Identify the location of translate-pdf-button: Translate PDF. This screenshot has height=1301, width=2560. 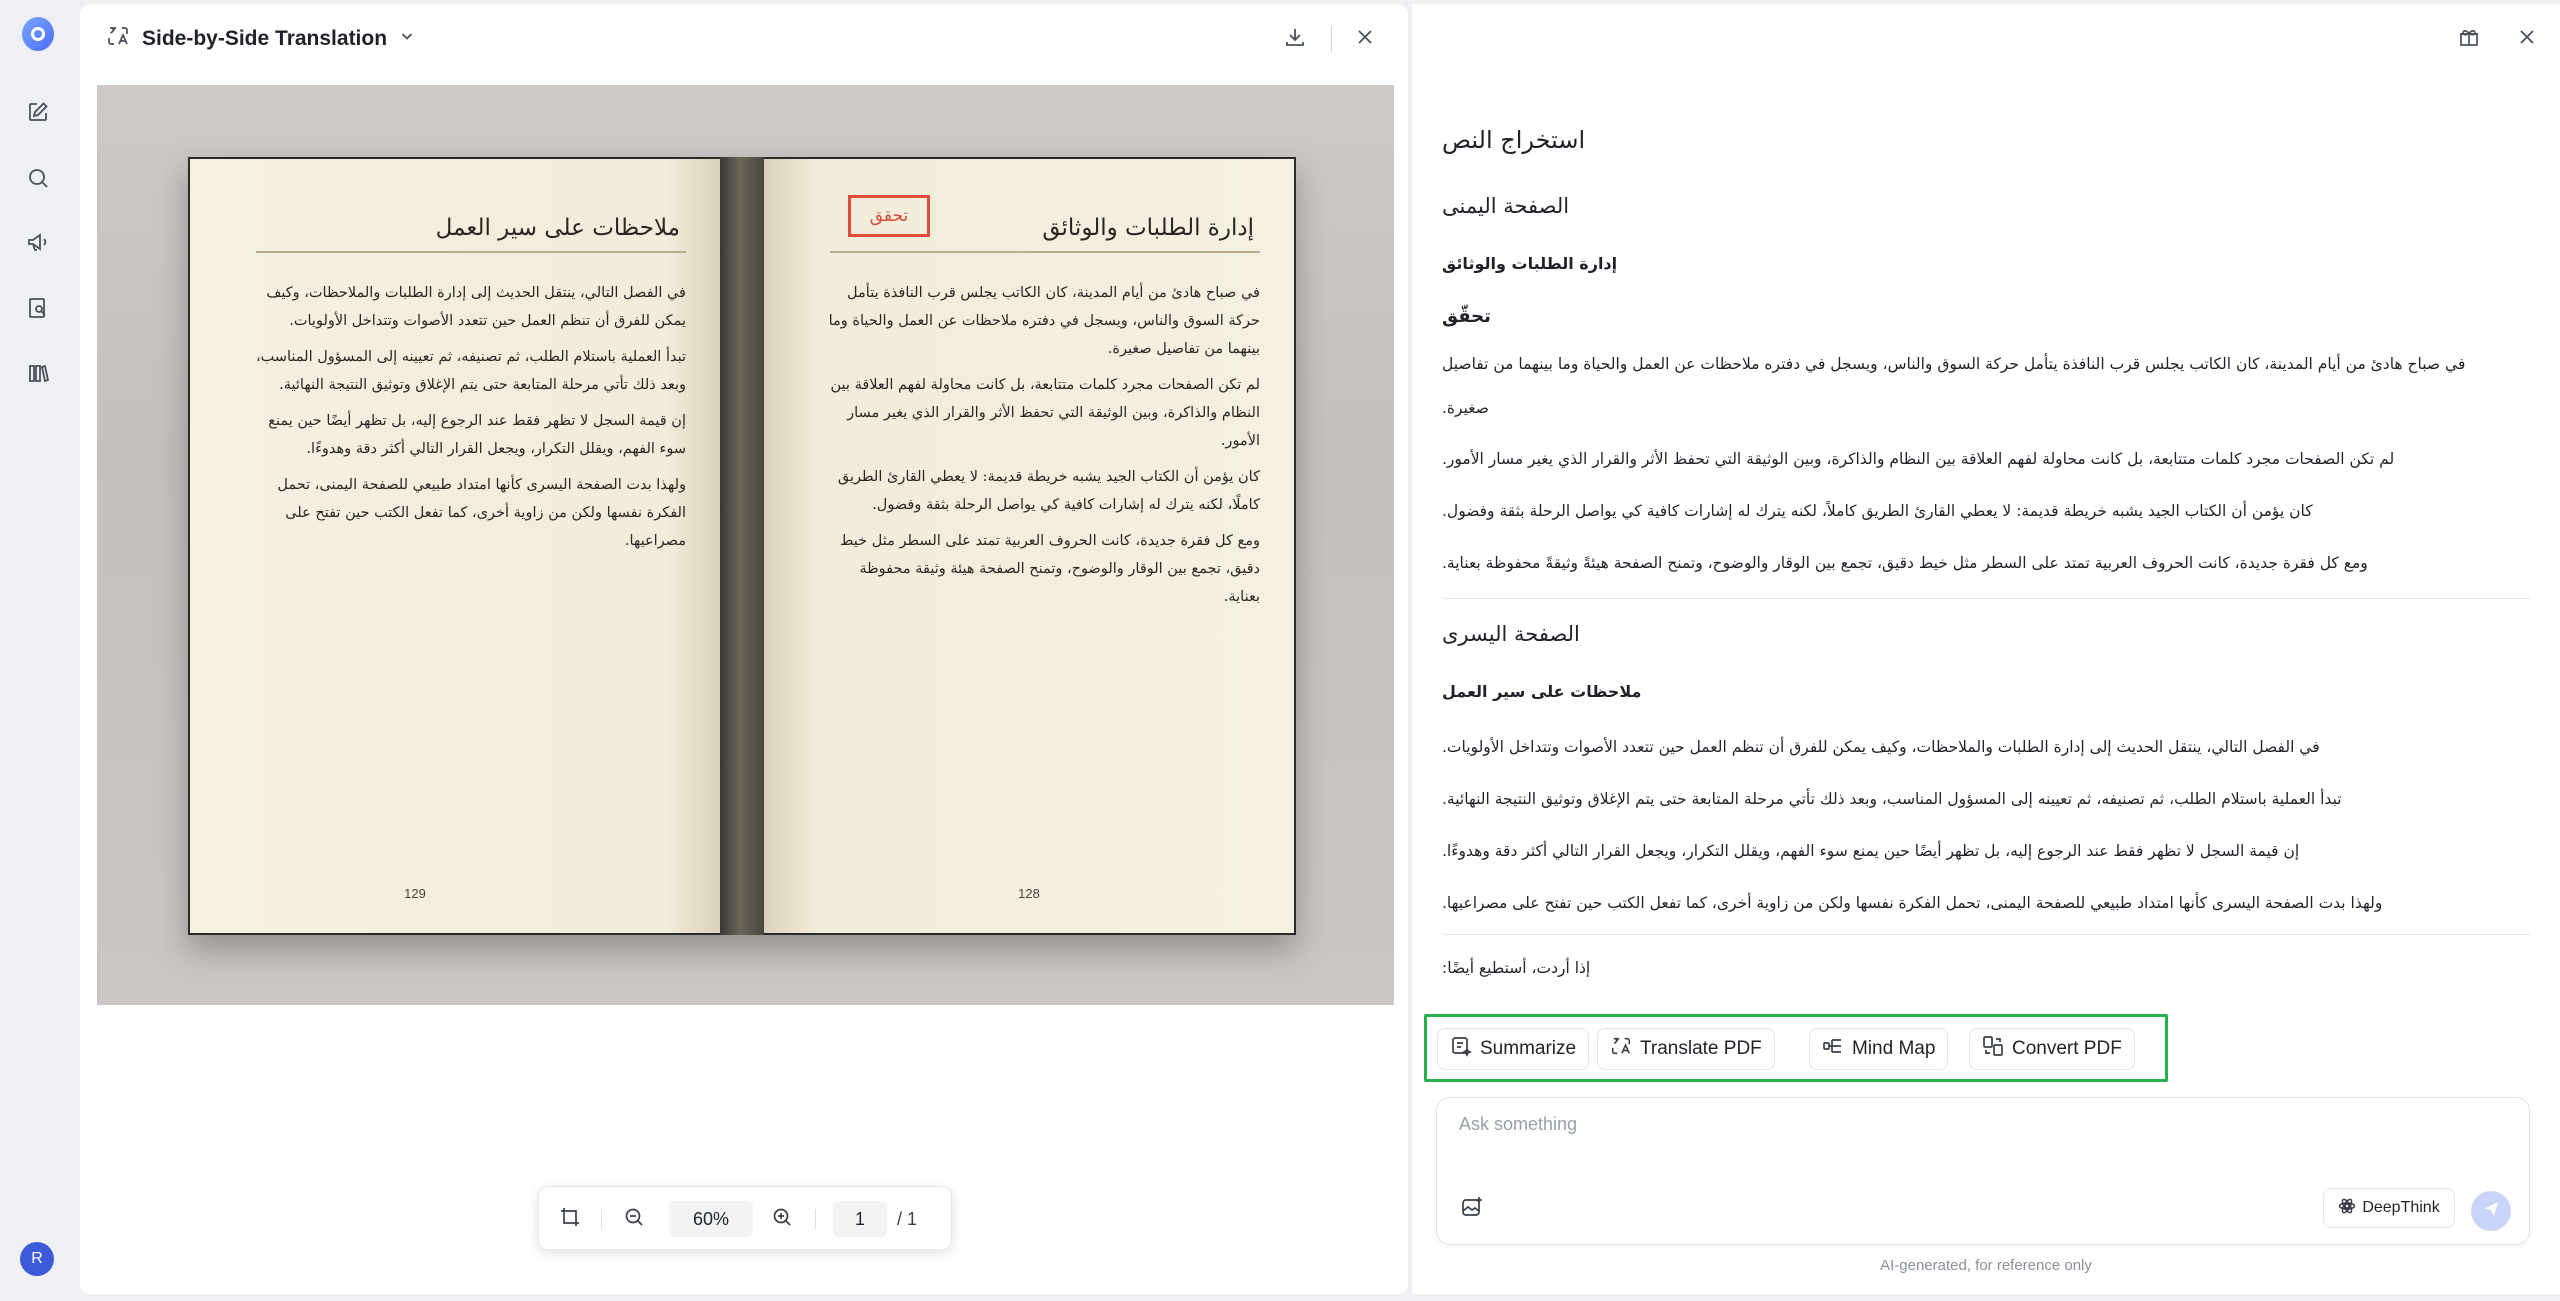
(1686, 1049).